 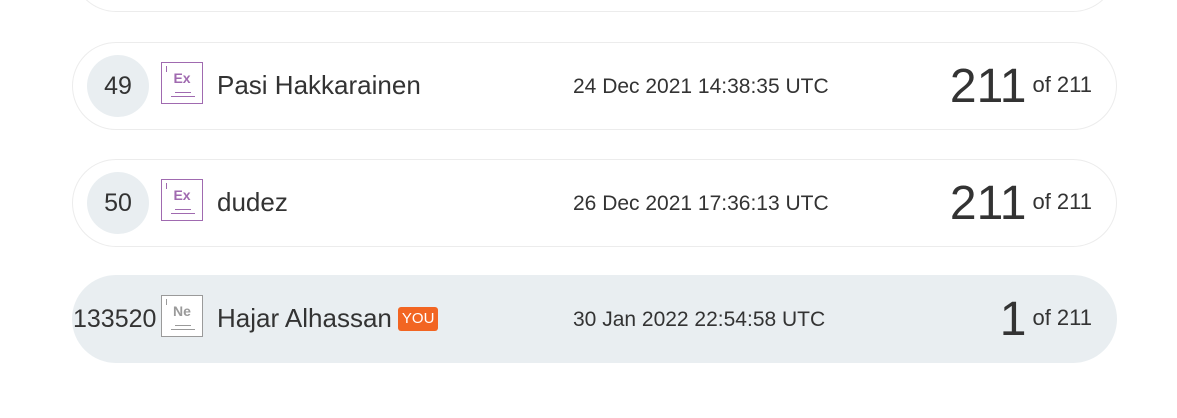 What do you see at coordinates (1013, 319) in the screenshot?
I see `score-value: 1` at bounding box center [1013, 319].